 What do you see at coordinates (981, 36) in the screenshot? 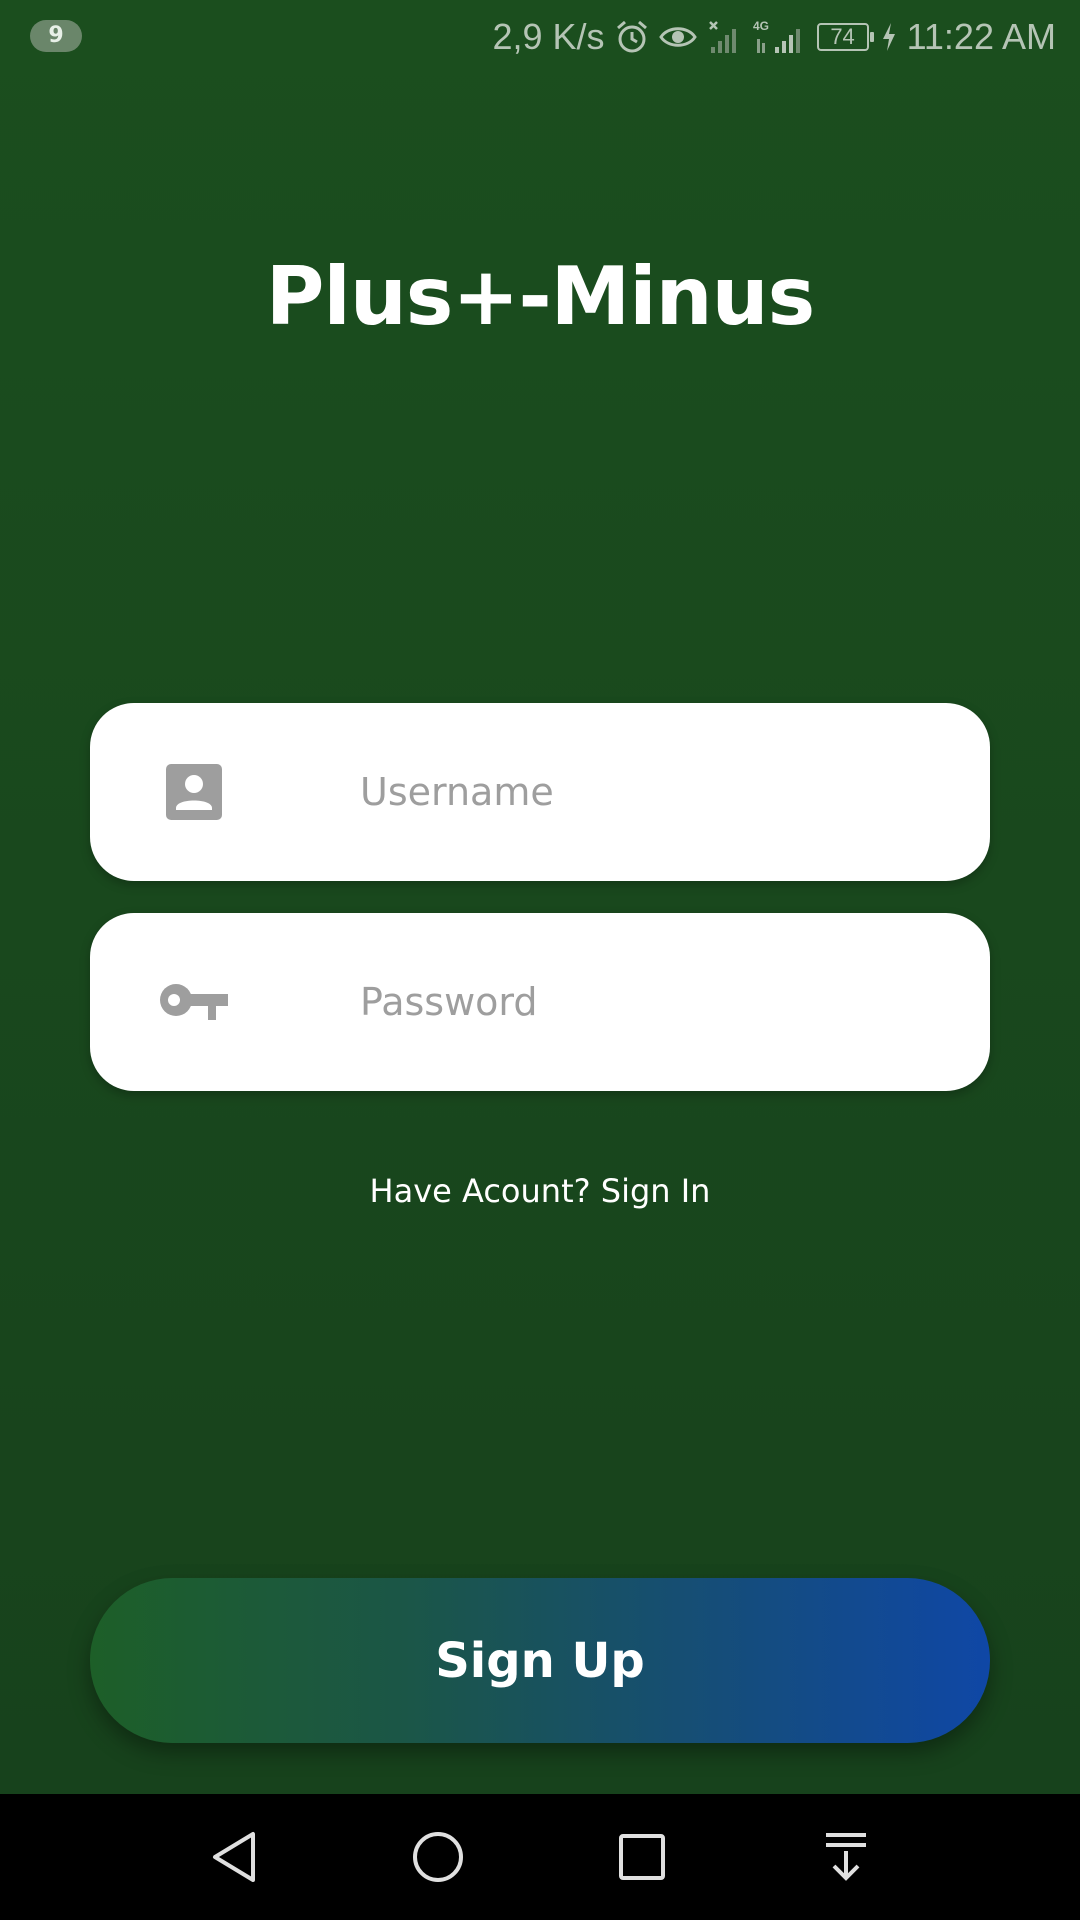
I see `clock: 11:22 AM` at bounding box center [981, 36].